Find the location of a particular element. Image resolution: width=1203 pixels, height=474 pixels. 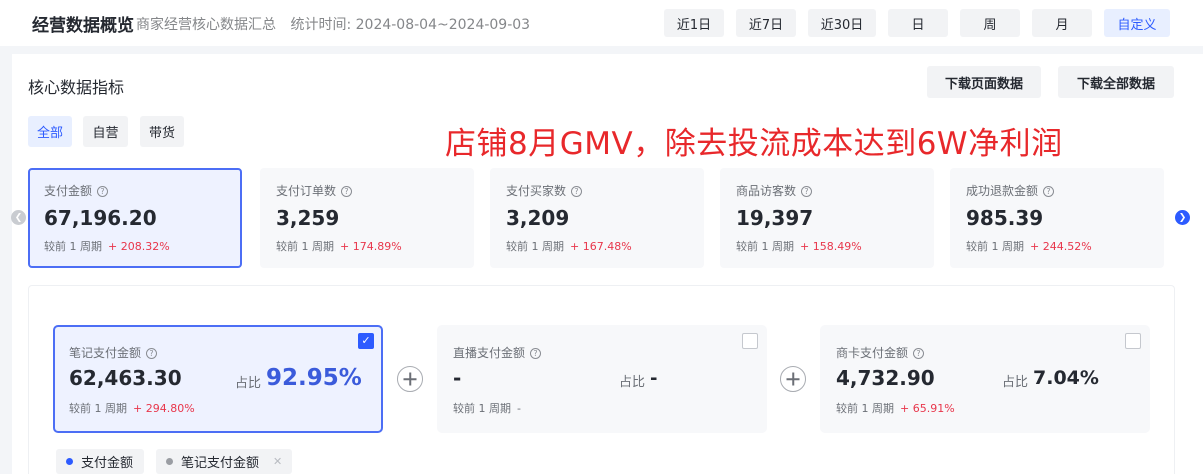

legend-chip-payment: 支付金额 is located at coordinates (100, 461).